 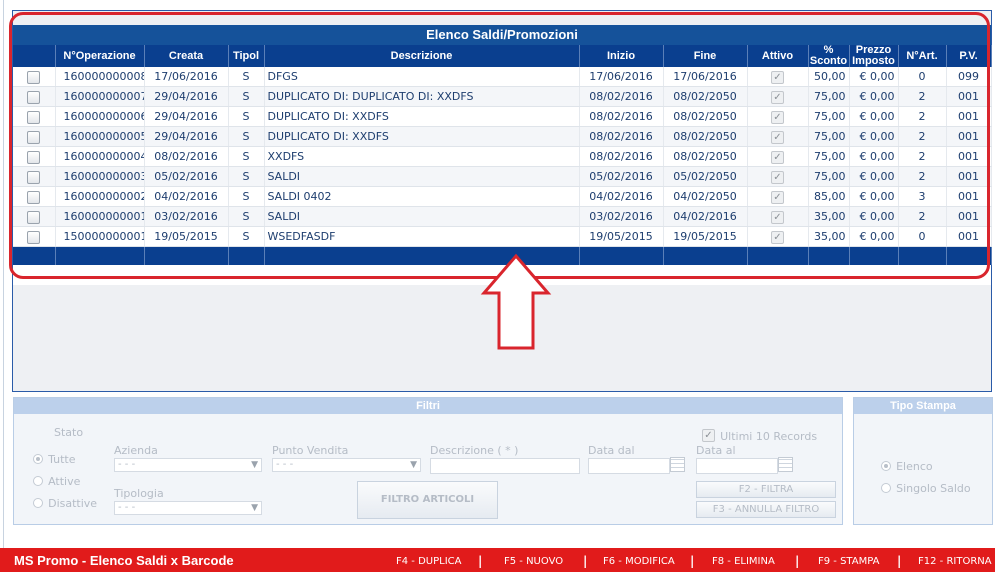 I want to click on elimina-button: F8 - ELIMINA, so click(x=743, y=561).